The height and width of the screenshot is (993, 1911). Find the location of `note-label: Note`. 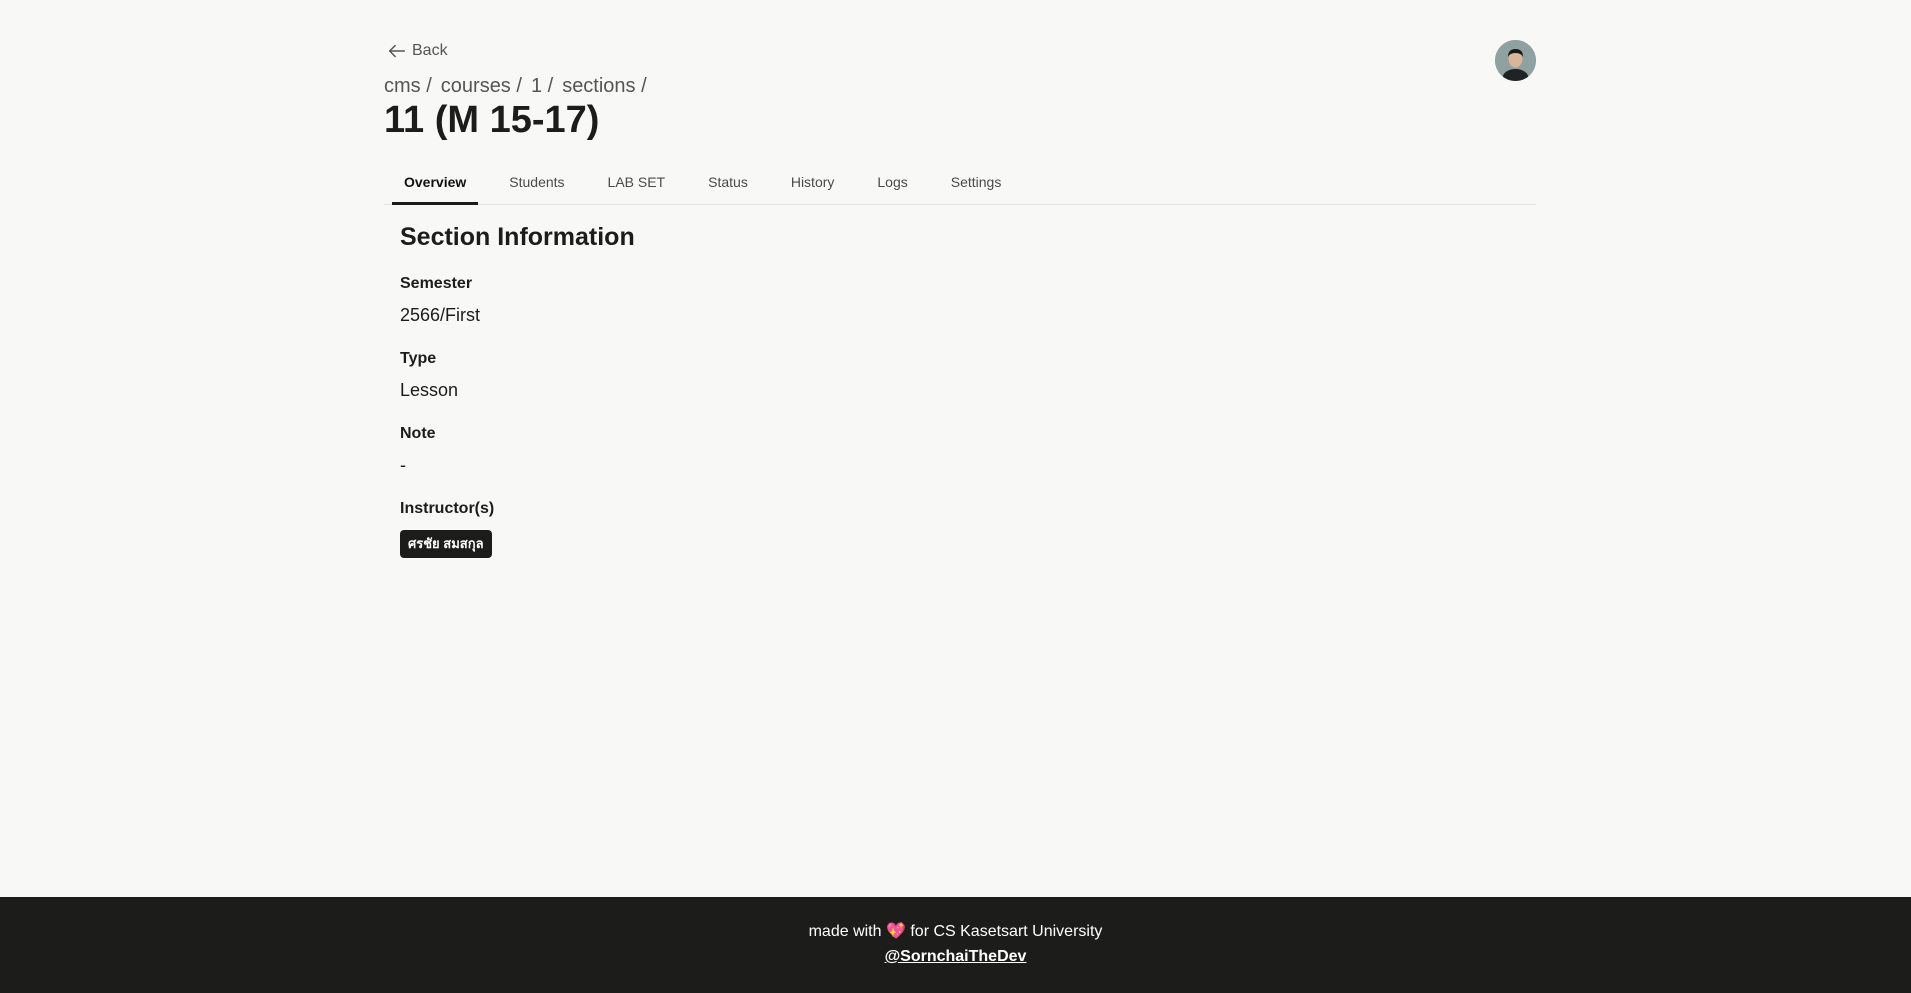

note-label: Note is located at coordinates (418, 433).